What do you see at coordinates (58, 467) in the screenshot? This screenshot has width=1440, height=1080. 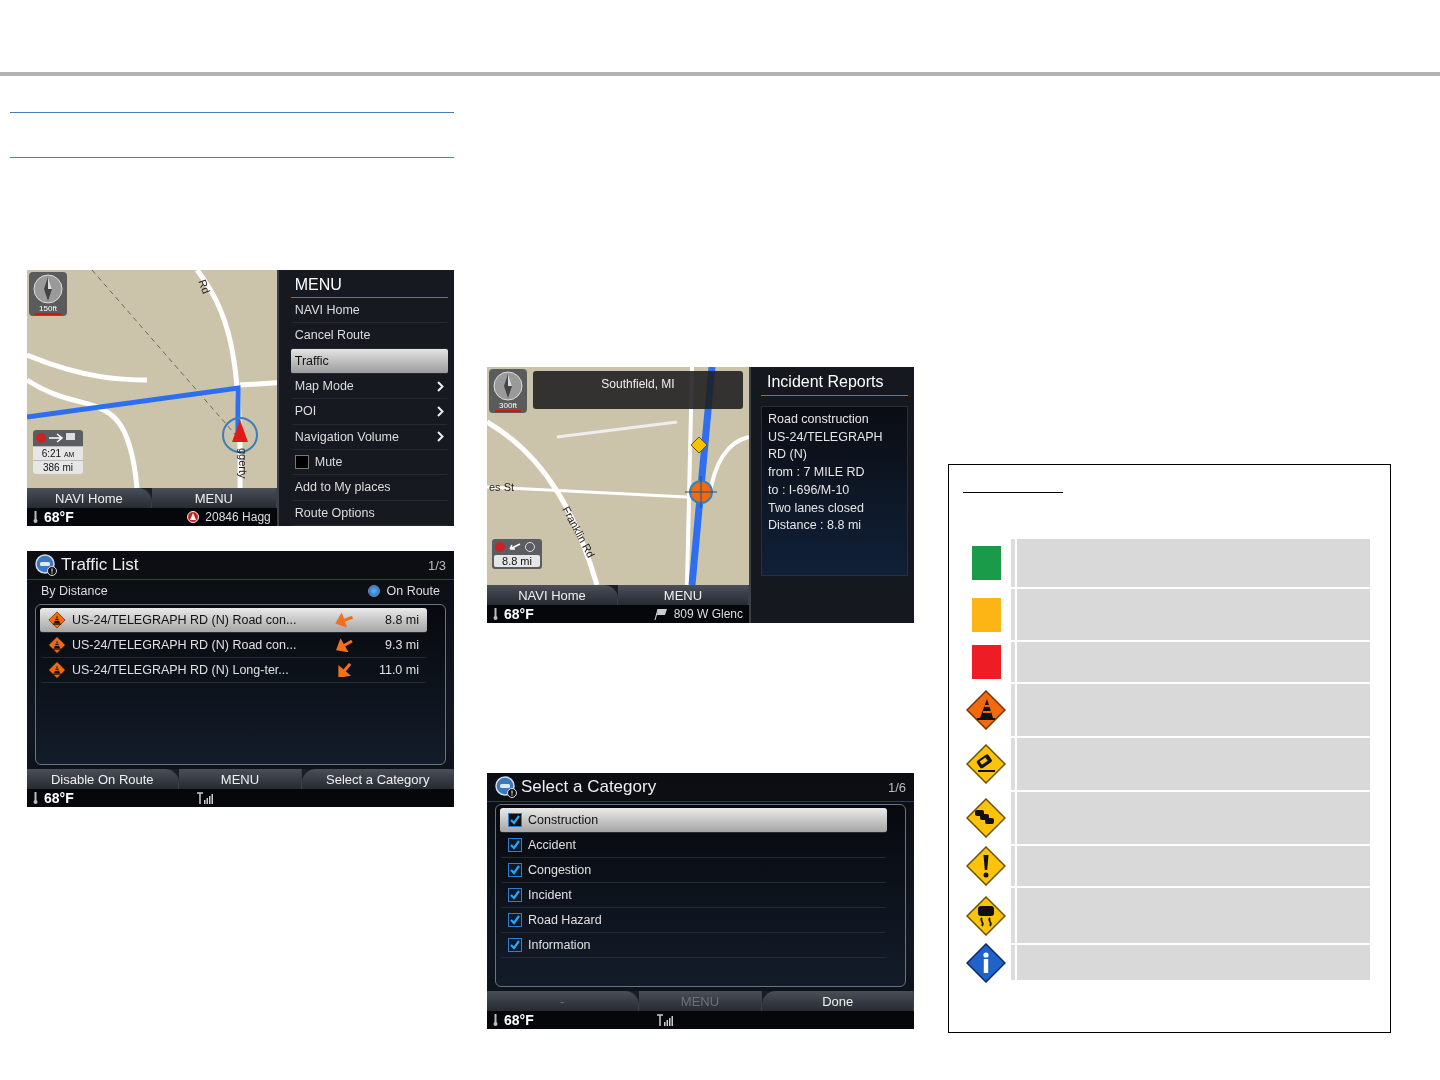 I see `remaining-distance: 386 mi` at bounding box center [58, 467].